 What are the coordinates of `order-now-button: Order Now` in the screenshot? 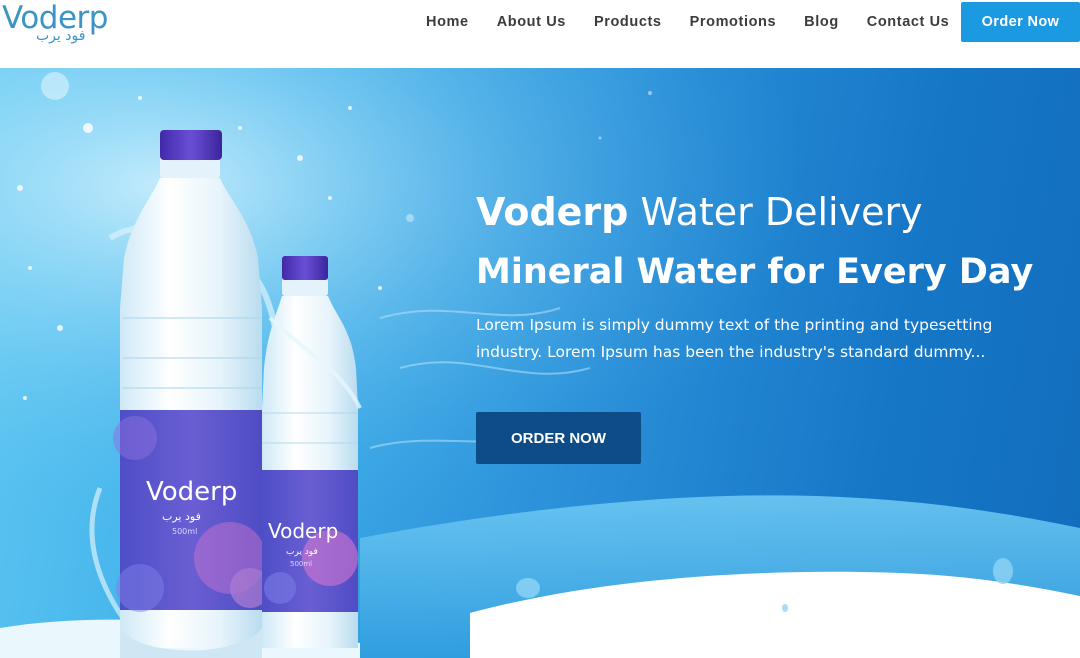 It's located at (1020, 22).